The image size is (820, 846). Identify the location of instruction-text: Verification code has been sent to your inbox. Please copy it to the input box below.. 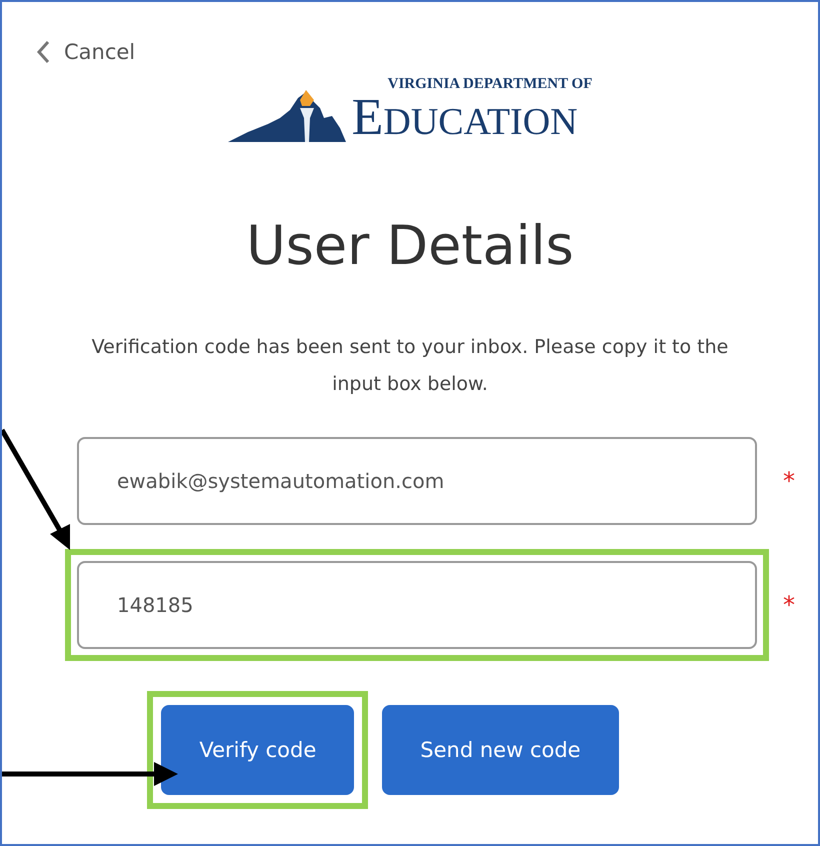
(410, 366).